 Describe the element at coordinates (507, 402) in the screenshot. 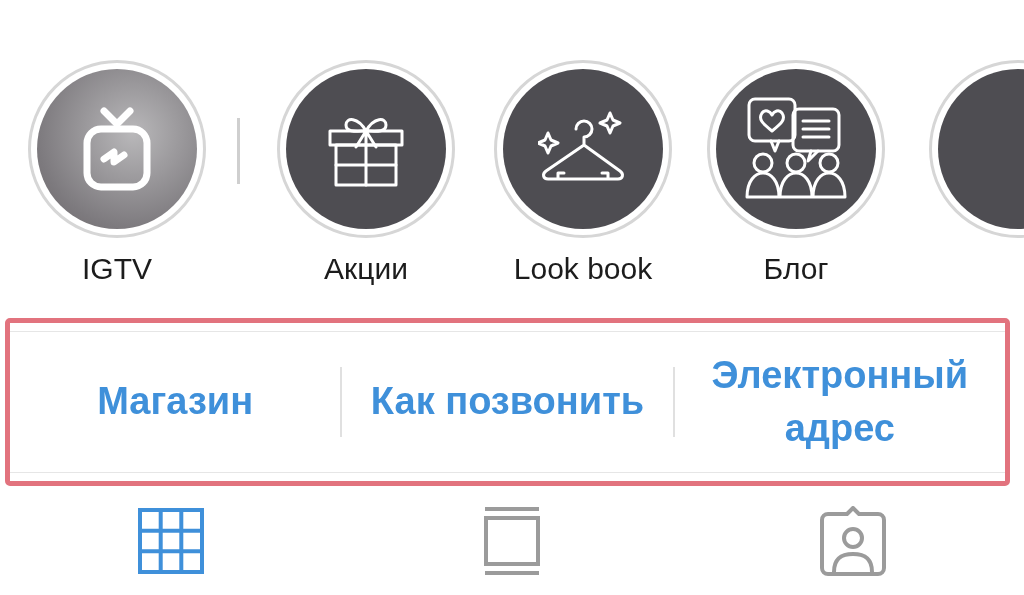

I see `contact-button: Как позвонить` at that location.